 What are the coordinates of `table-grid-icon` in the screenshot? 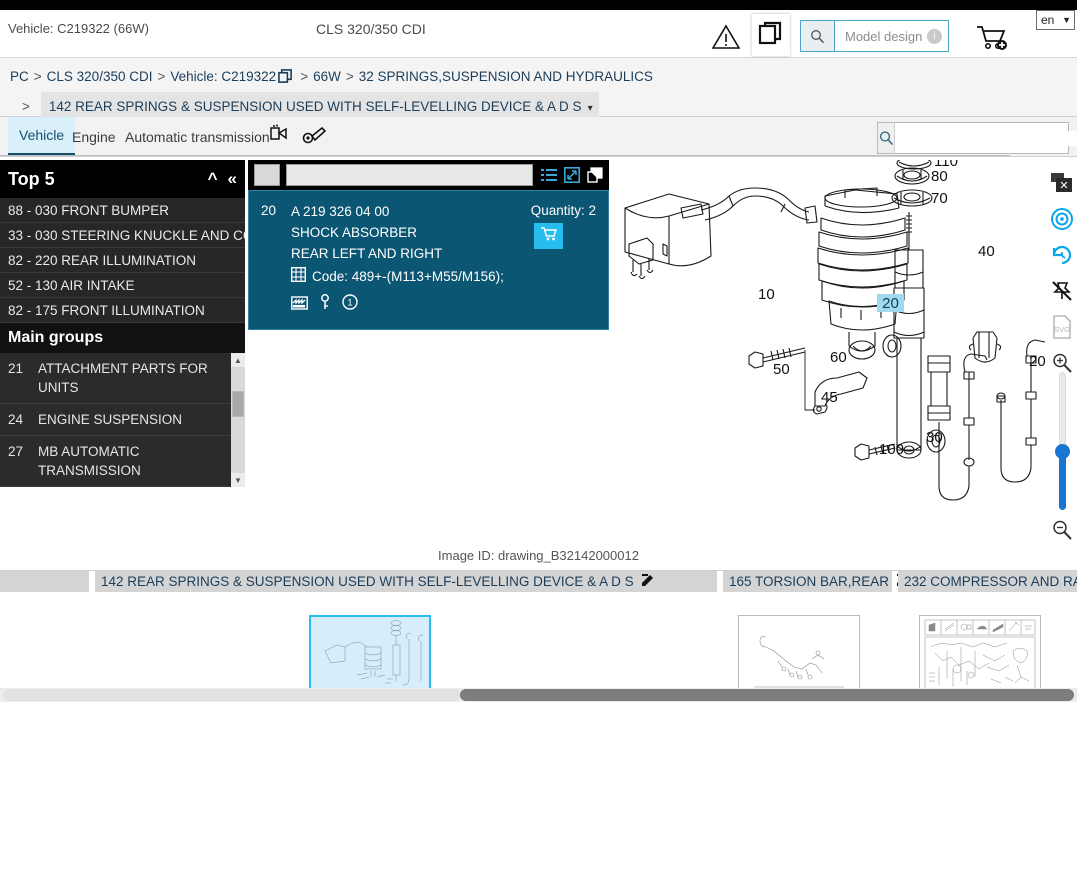 It's located at (298, 276).